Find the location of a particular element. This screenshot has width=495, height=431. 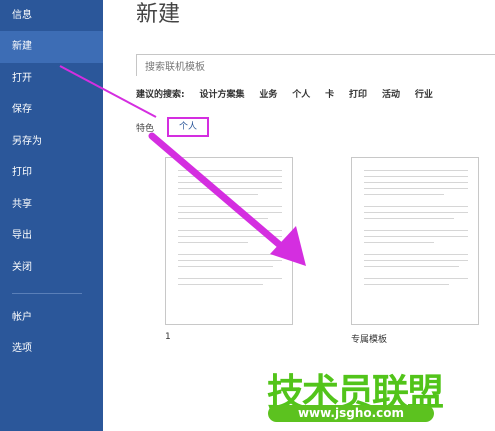

nav-new: 新建 is located at coordinates (51, 47).